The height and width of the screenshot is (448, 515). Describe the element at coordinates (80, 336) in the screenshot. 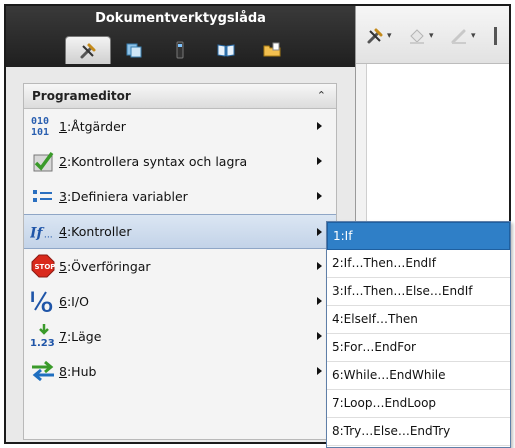

I see `menu-item-label: 7:Läge` at that location.